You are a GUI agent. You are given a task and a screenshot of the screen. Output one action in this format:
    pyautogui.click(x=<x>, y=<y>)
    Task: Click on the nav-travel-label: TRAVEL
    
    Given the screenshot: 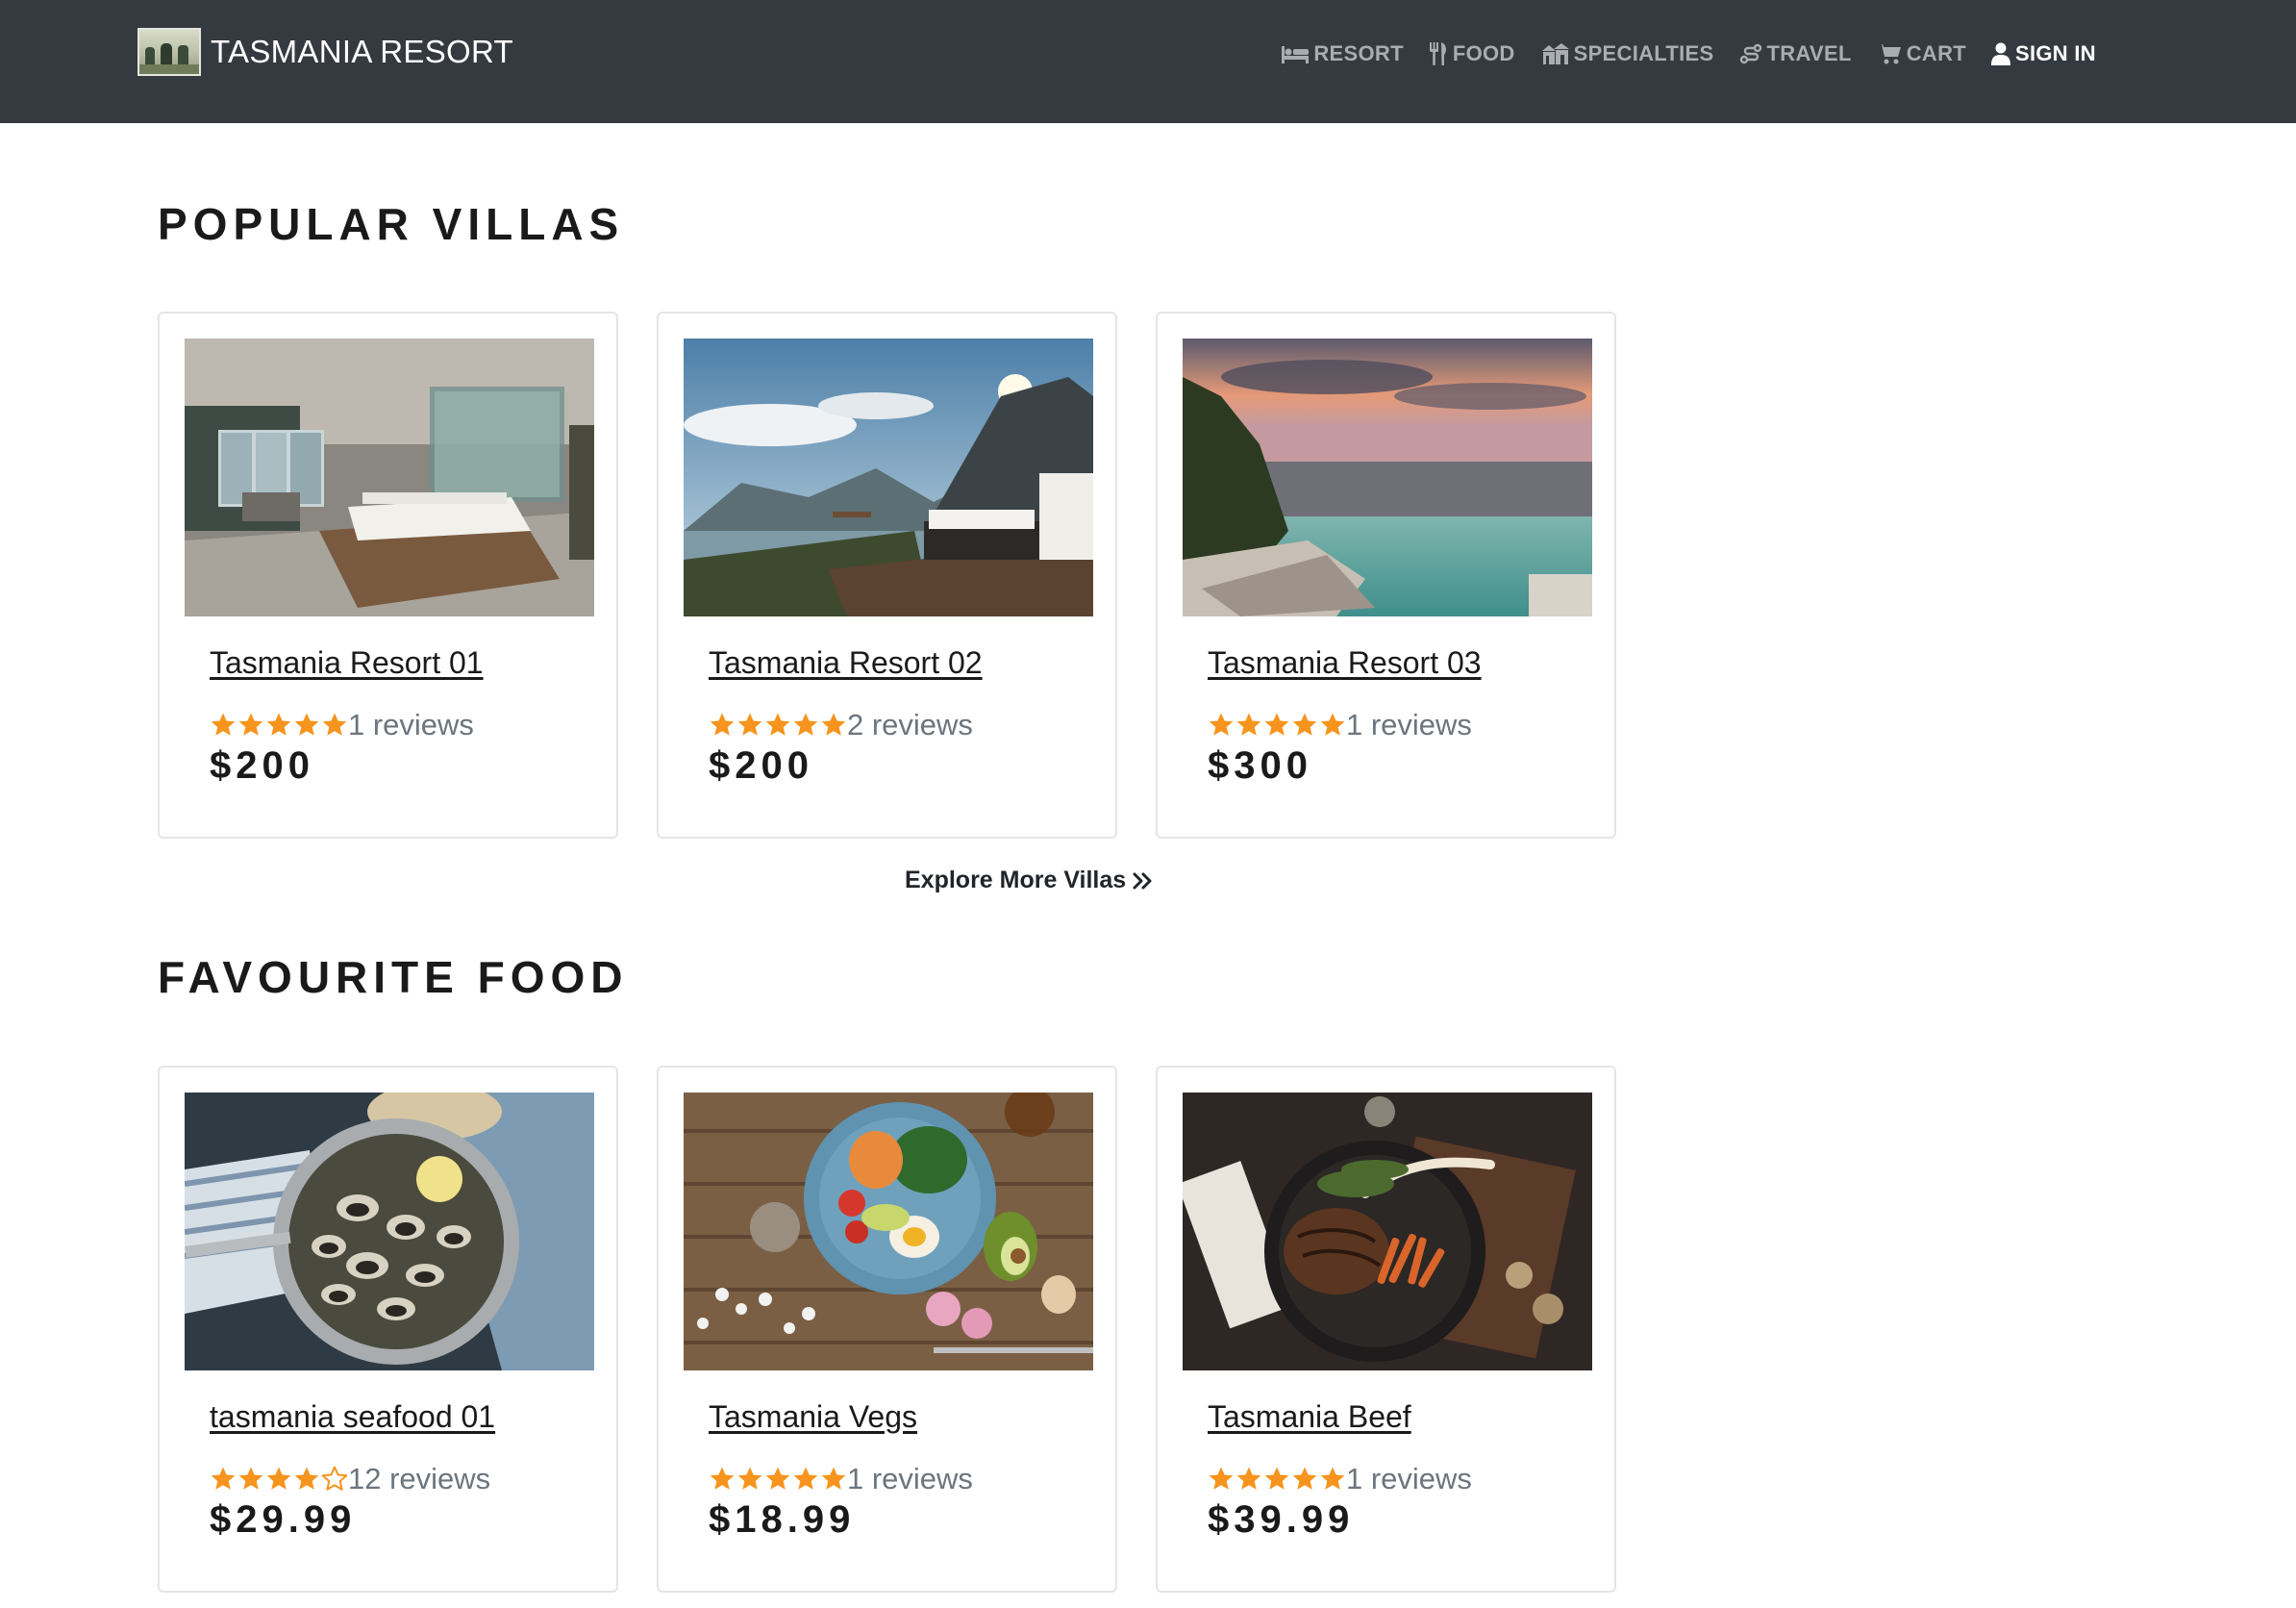 What is the action you would take?
    pyautogui.click(x=1809, y=53)
    